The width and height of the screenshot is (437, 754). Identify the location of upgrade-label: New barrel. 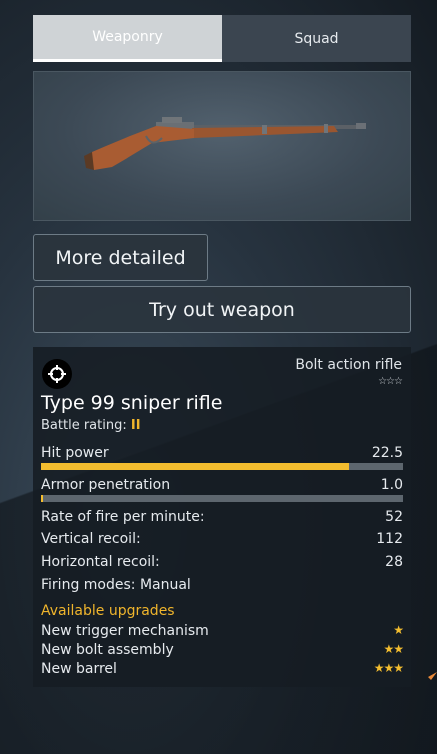
(79, 669).